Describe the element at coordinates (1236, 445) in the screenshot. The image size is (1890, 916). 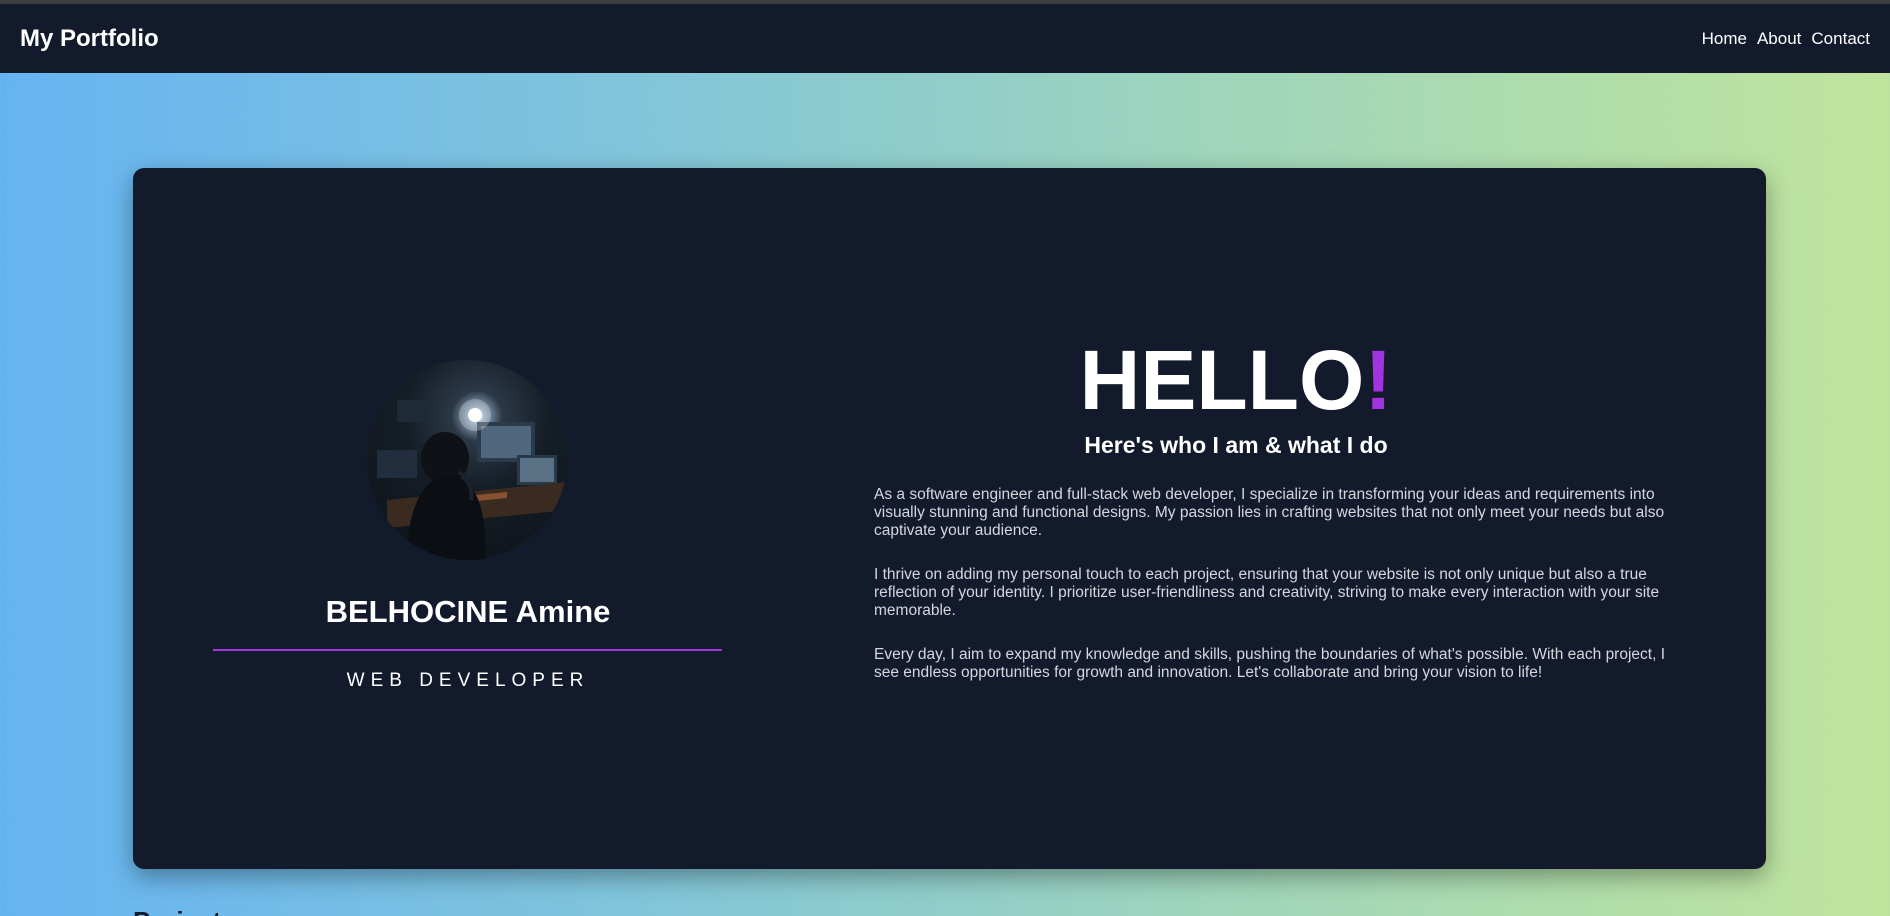
I see `intro-subtitle: Here's who I am & what I do` at that location.